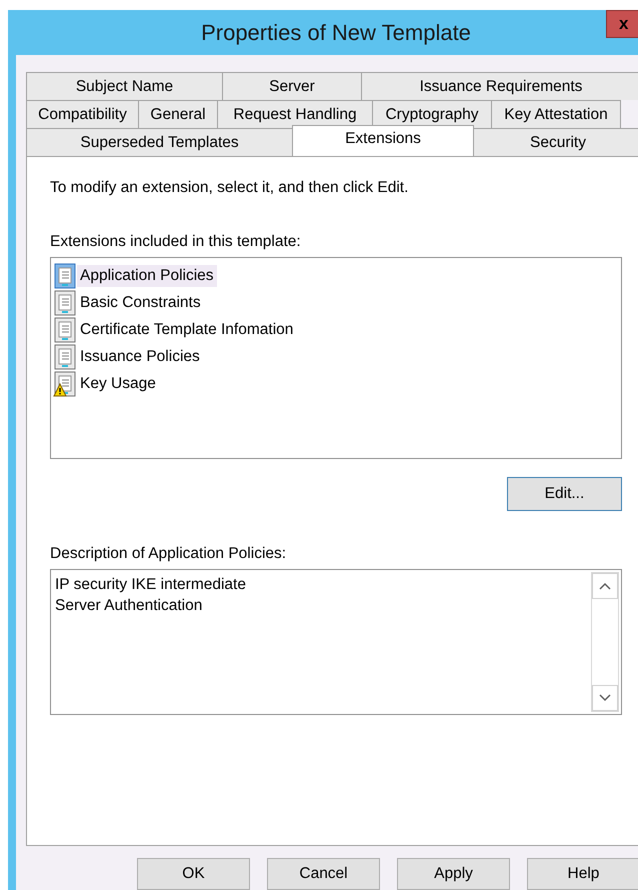 Image resolution: width=638 pixels, height=890 pixels. I want to click on tab: Compatibility, so click(82, 114).